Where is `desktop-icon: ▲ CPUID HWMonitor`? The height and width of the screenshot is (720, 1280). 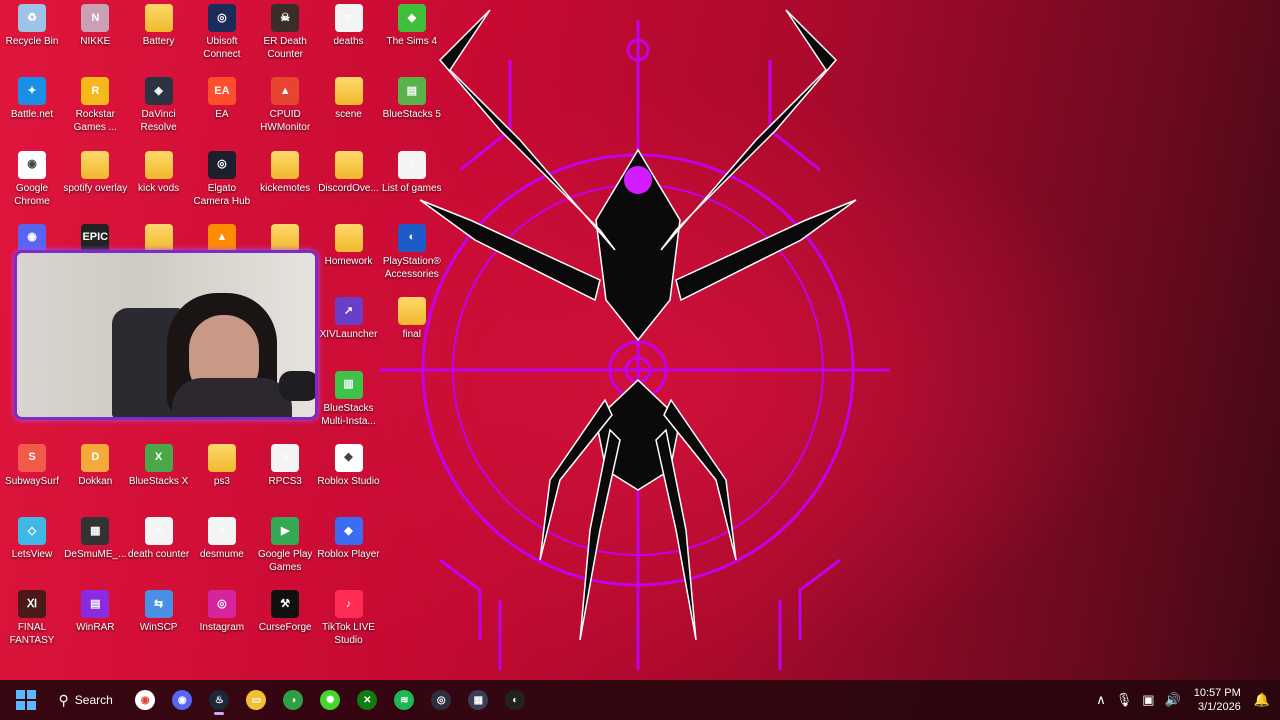
desktop-icon: ▲ CPUID HWMonitor is located at coordinates (285, 108).